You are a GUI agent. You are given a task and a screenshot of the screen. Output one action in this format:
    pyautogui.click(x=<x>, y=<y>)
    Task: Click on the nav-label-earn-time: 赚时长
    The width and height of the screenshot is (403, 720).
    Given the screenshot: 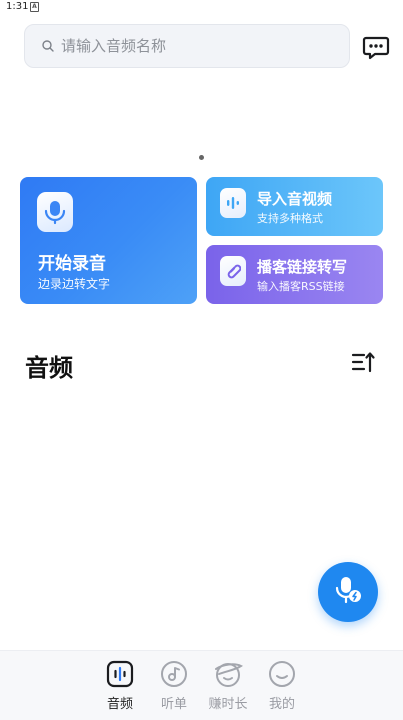 What is the action you would take?
    pyautogui.click(x=228, y=704)
    